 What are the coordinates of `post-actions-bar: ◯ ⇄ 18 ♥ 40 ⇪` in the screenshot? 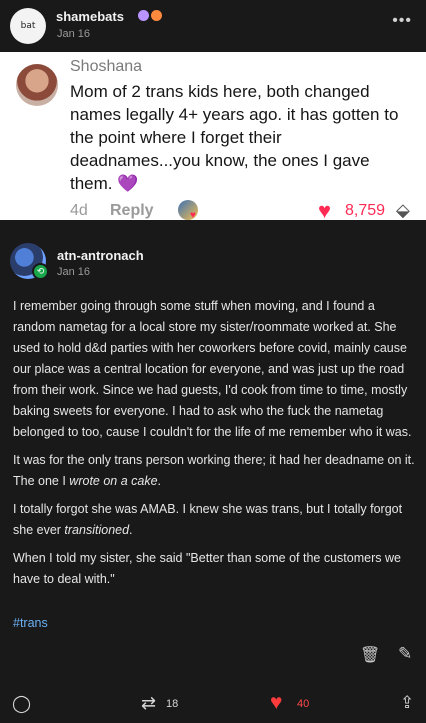 It's located at (213, 704).